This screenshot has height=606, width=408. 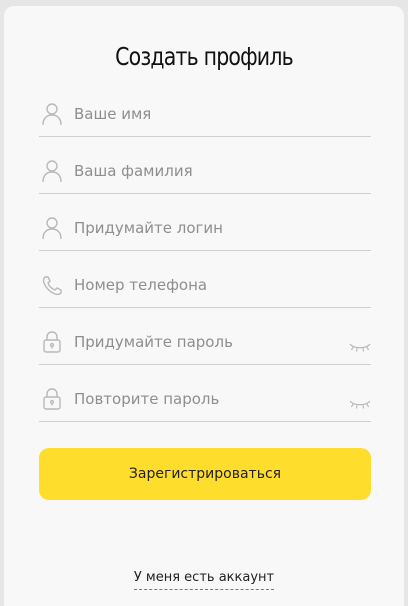 What do you see at coordinates (148, 228) in the screenshot?
I see `login-placeholder: Придумайте логин` at bounding box center [148, 228].